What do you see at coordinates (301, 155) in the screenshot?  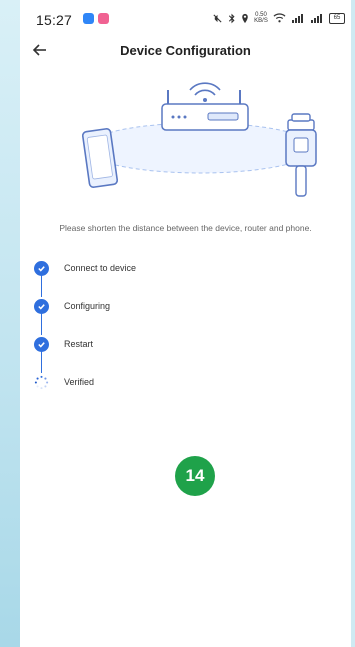 I see `device-graphic` at bounding box center [301, 155].